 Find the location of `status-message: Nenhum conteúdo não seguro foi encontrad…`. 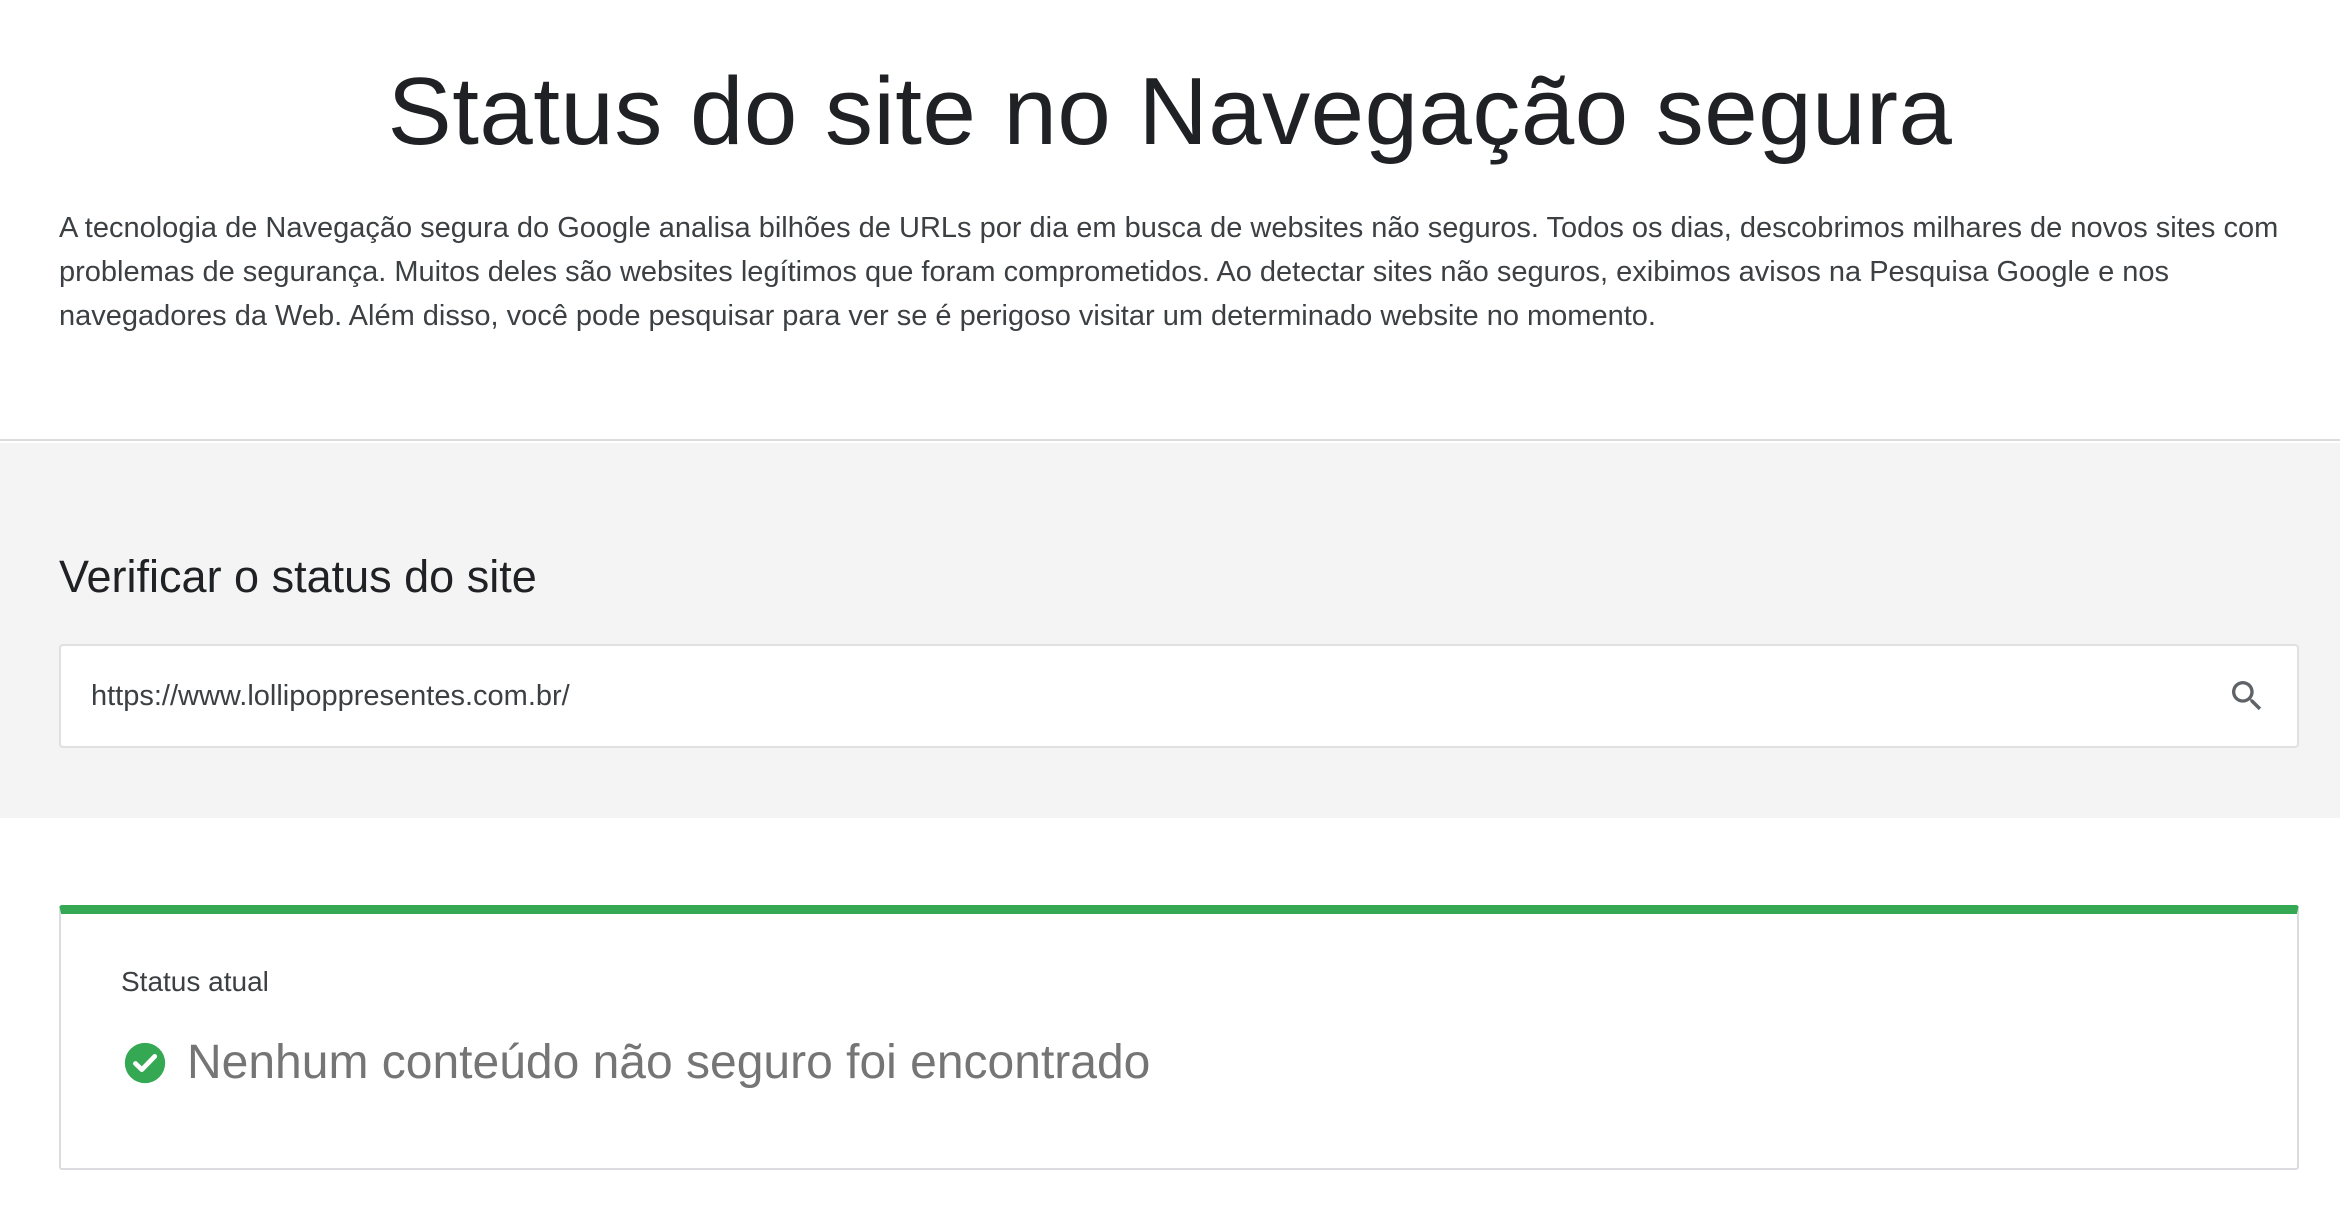

status-message: Nenhum conteúdo não seguro foi encontrad… is located at coordinates (669, 1062).